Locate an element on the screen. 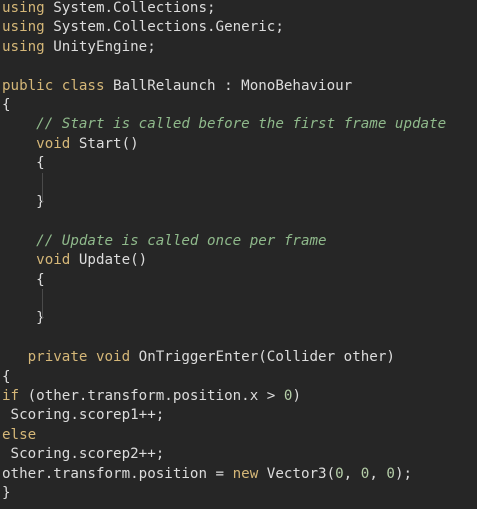 Image resolution: width=477 pixels, height=509 pixels. code-line: Scoring.scorep1++; is located at coordinates (83, 415).